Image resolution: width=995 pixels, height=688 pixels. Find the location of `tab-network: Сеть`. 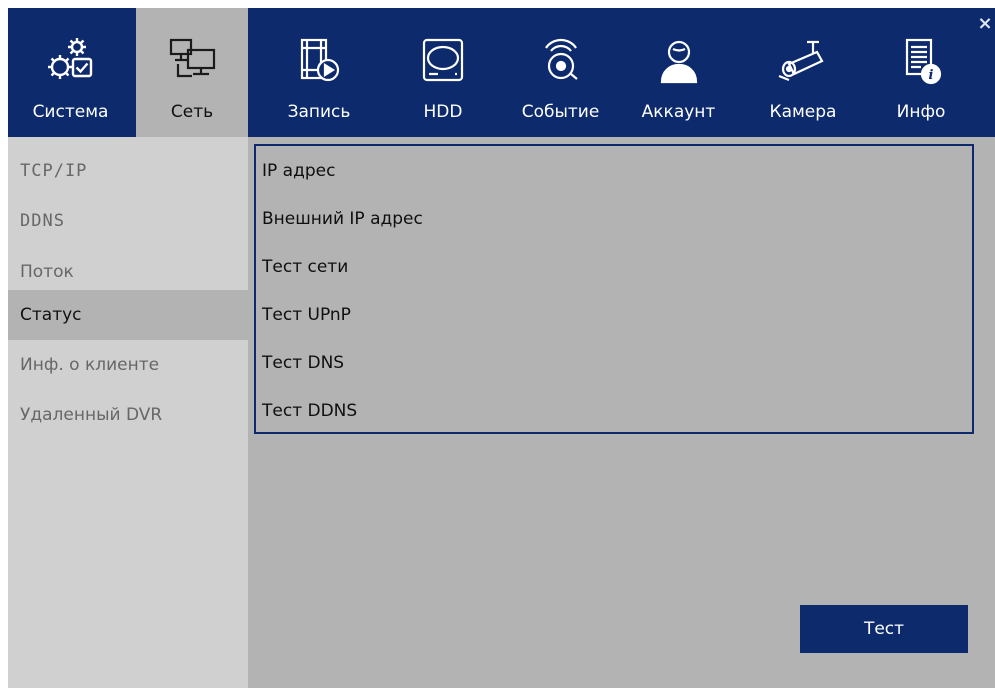

tab-network: Сеть is located at coordinates (192, 72).